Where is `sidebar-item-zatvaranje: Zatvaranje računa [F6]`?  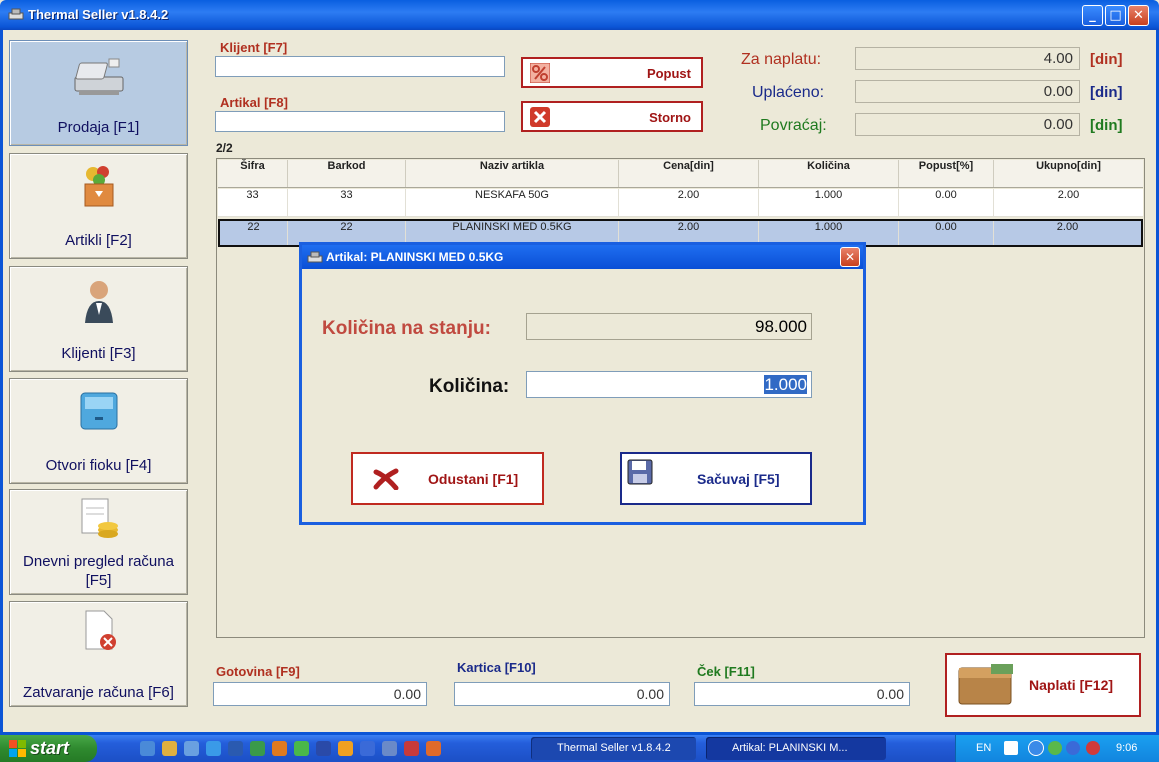
sidebar-item-zatvaranje: Zatvaranje računa [F6] is located at coordinates (98, 654).